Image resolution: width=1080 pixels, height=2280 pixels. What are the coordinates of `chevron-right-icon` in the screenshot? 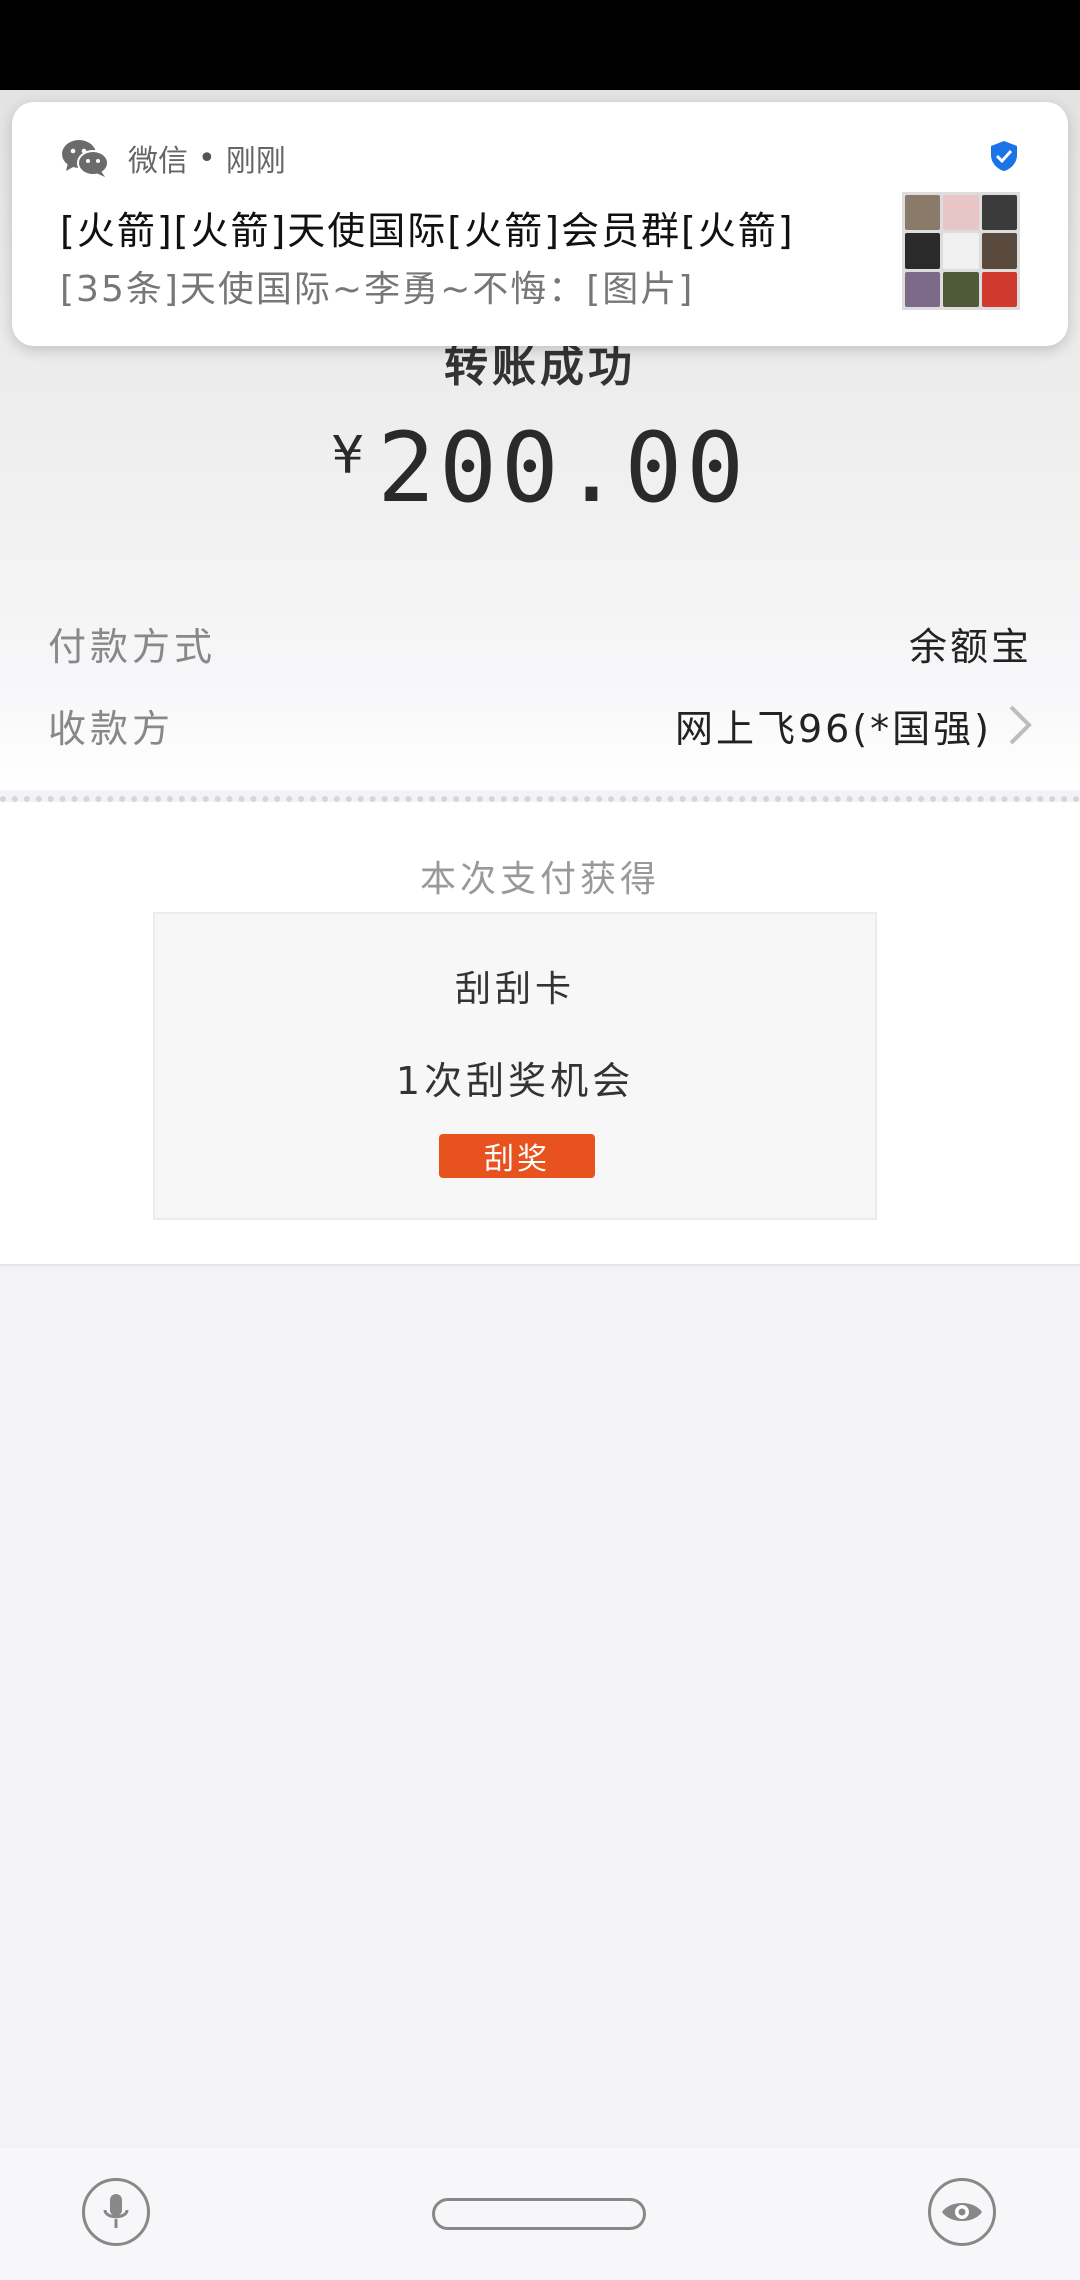 It's located at (1020, 725).